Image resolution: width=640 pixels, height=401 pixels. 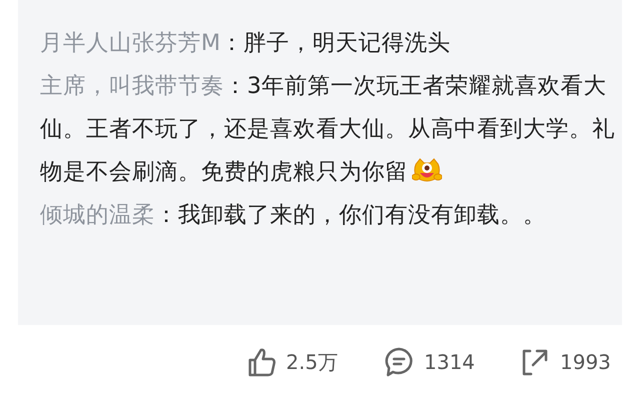 I want to click on stat-count: 2.5万, so click(x=312, y=362).